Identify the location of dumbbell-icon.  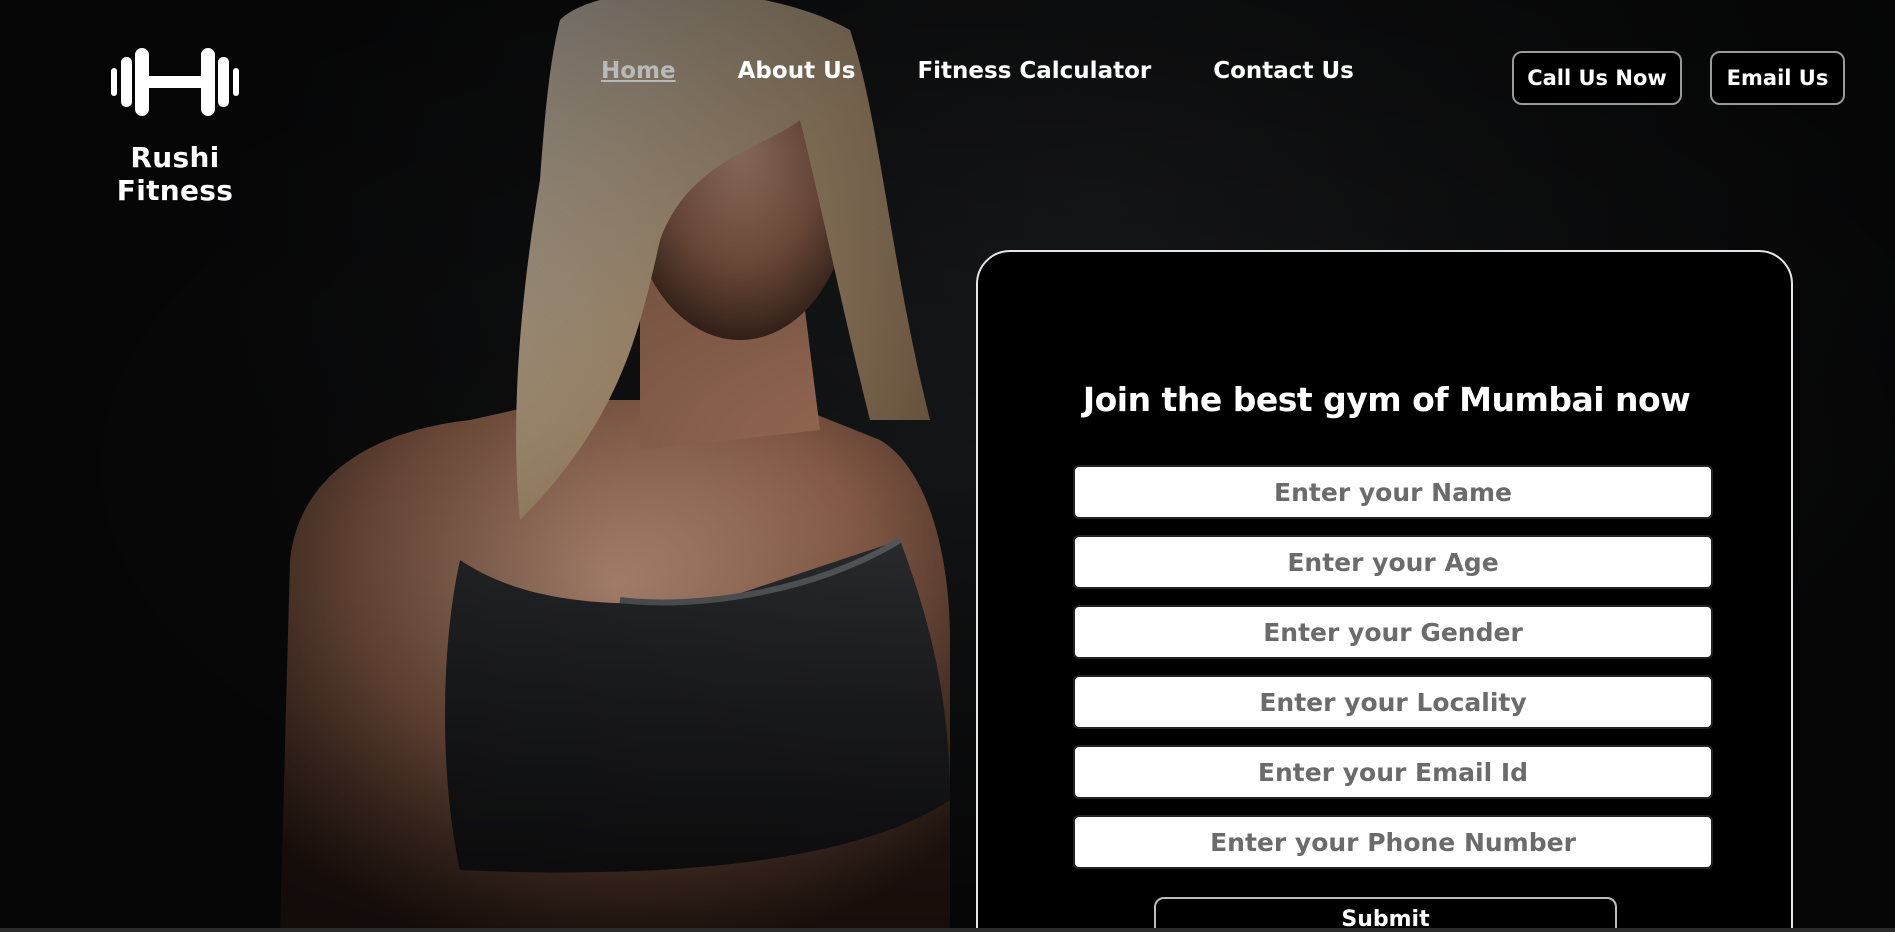
(175, 82).